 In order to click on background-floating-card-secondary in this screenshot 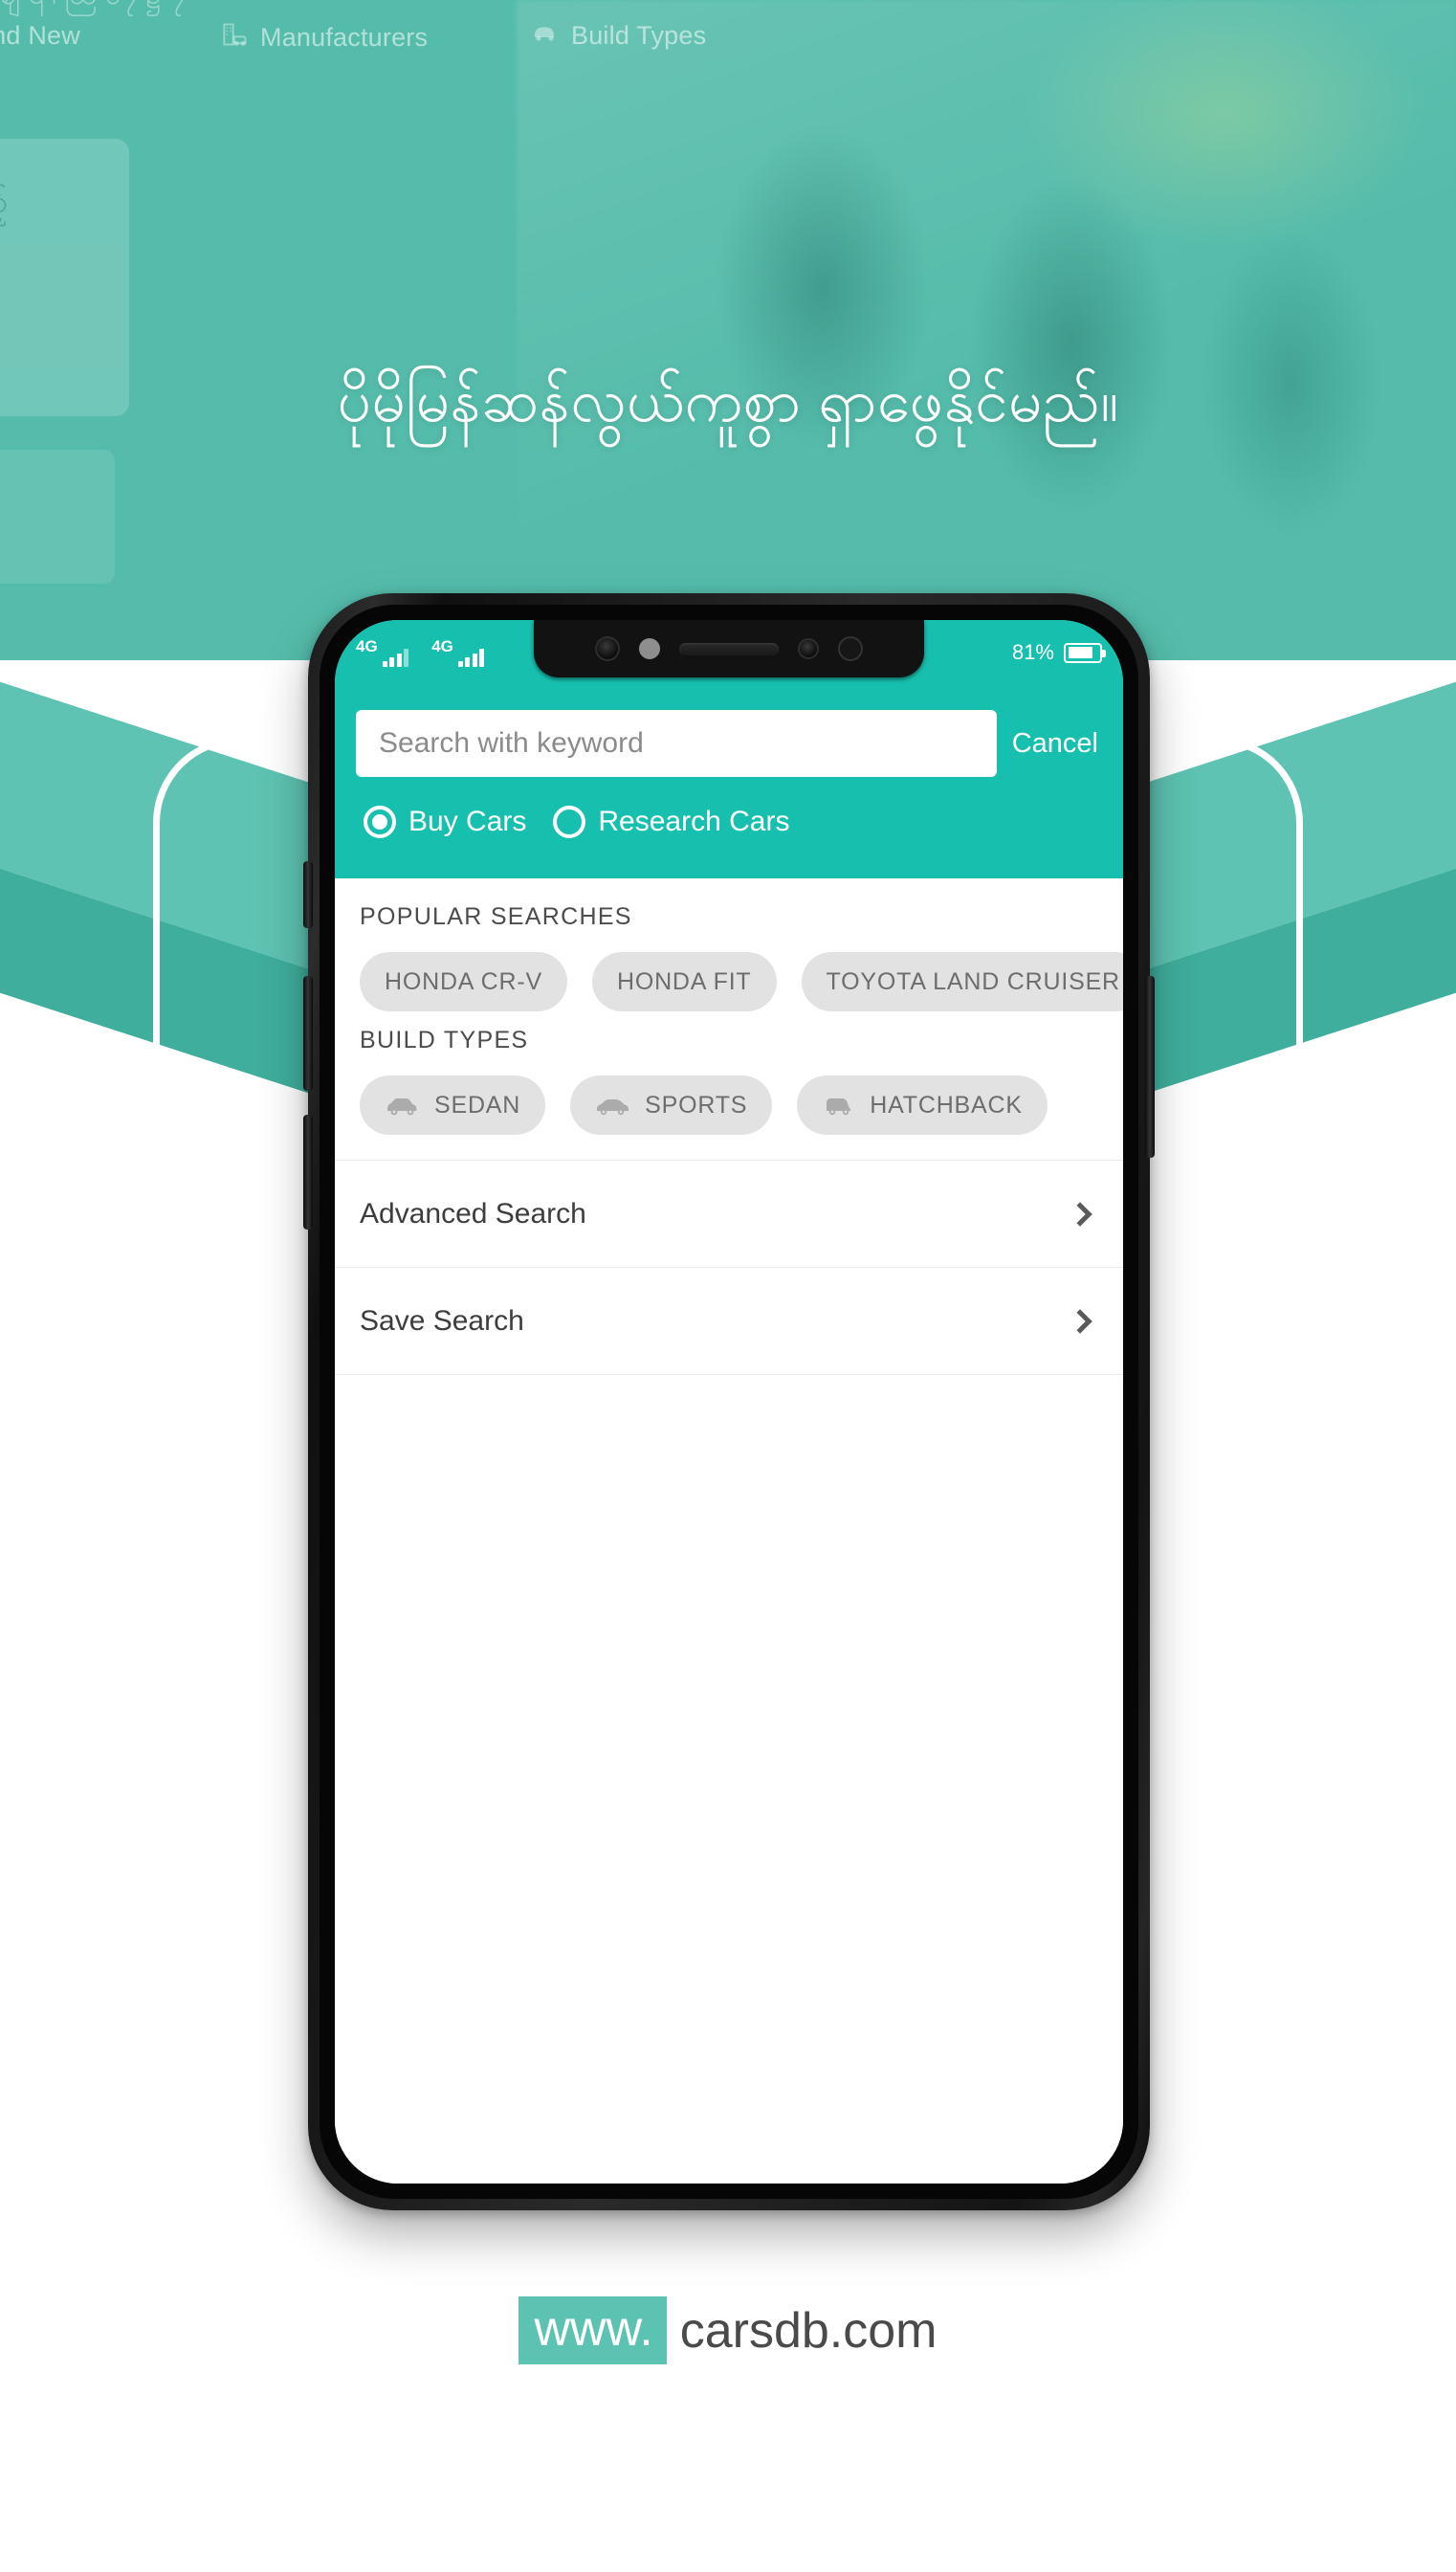, I will do `click(58, 517)`.